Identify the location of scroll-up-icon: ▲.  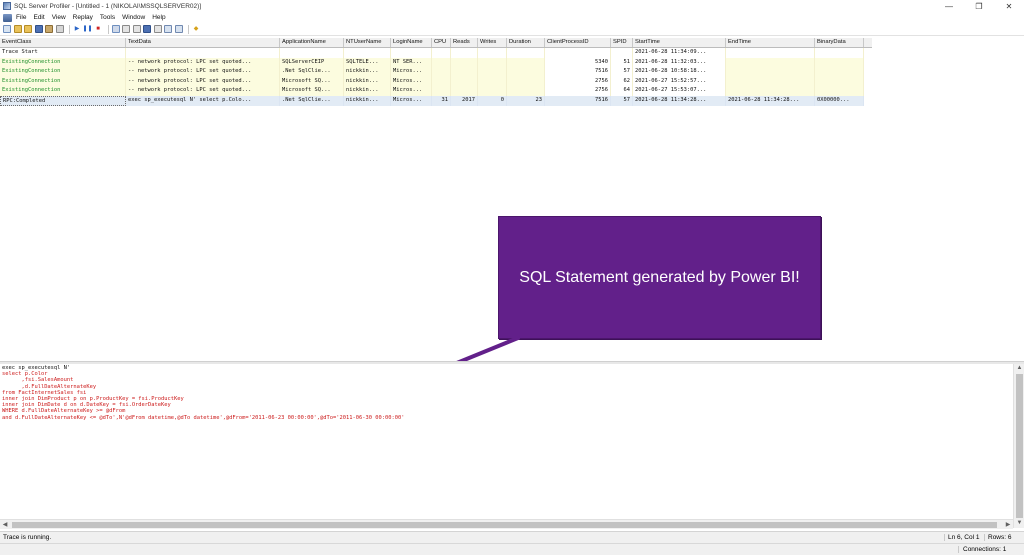
(1019, 368).